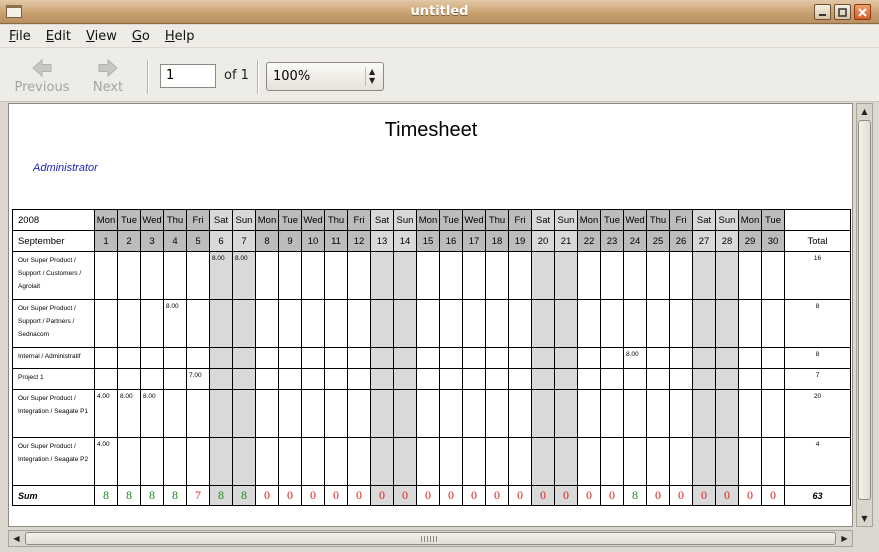 This screenshot has width=879, height=552. Describe the element at coordinates (325, 76) in the screenshot. I see `zoom-select: 100% ▲ ▼` at that location.